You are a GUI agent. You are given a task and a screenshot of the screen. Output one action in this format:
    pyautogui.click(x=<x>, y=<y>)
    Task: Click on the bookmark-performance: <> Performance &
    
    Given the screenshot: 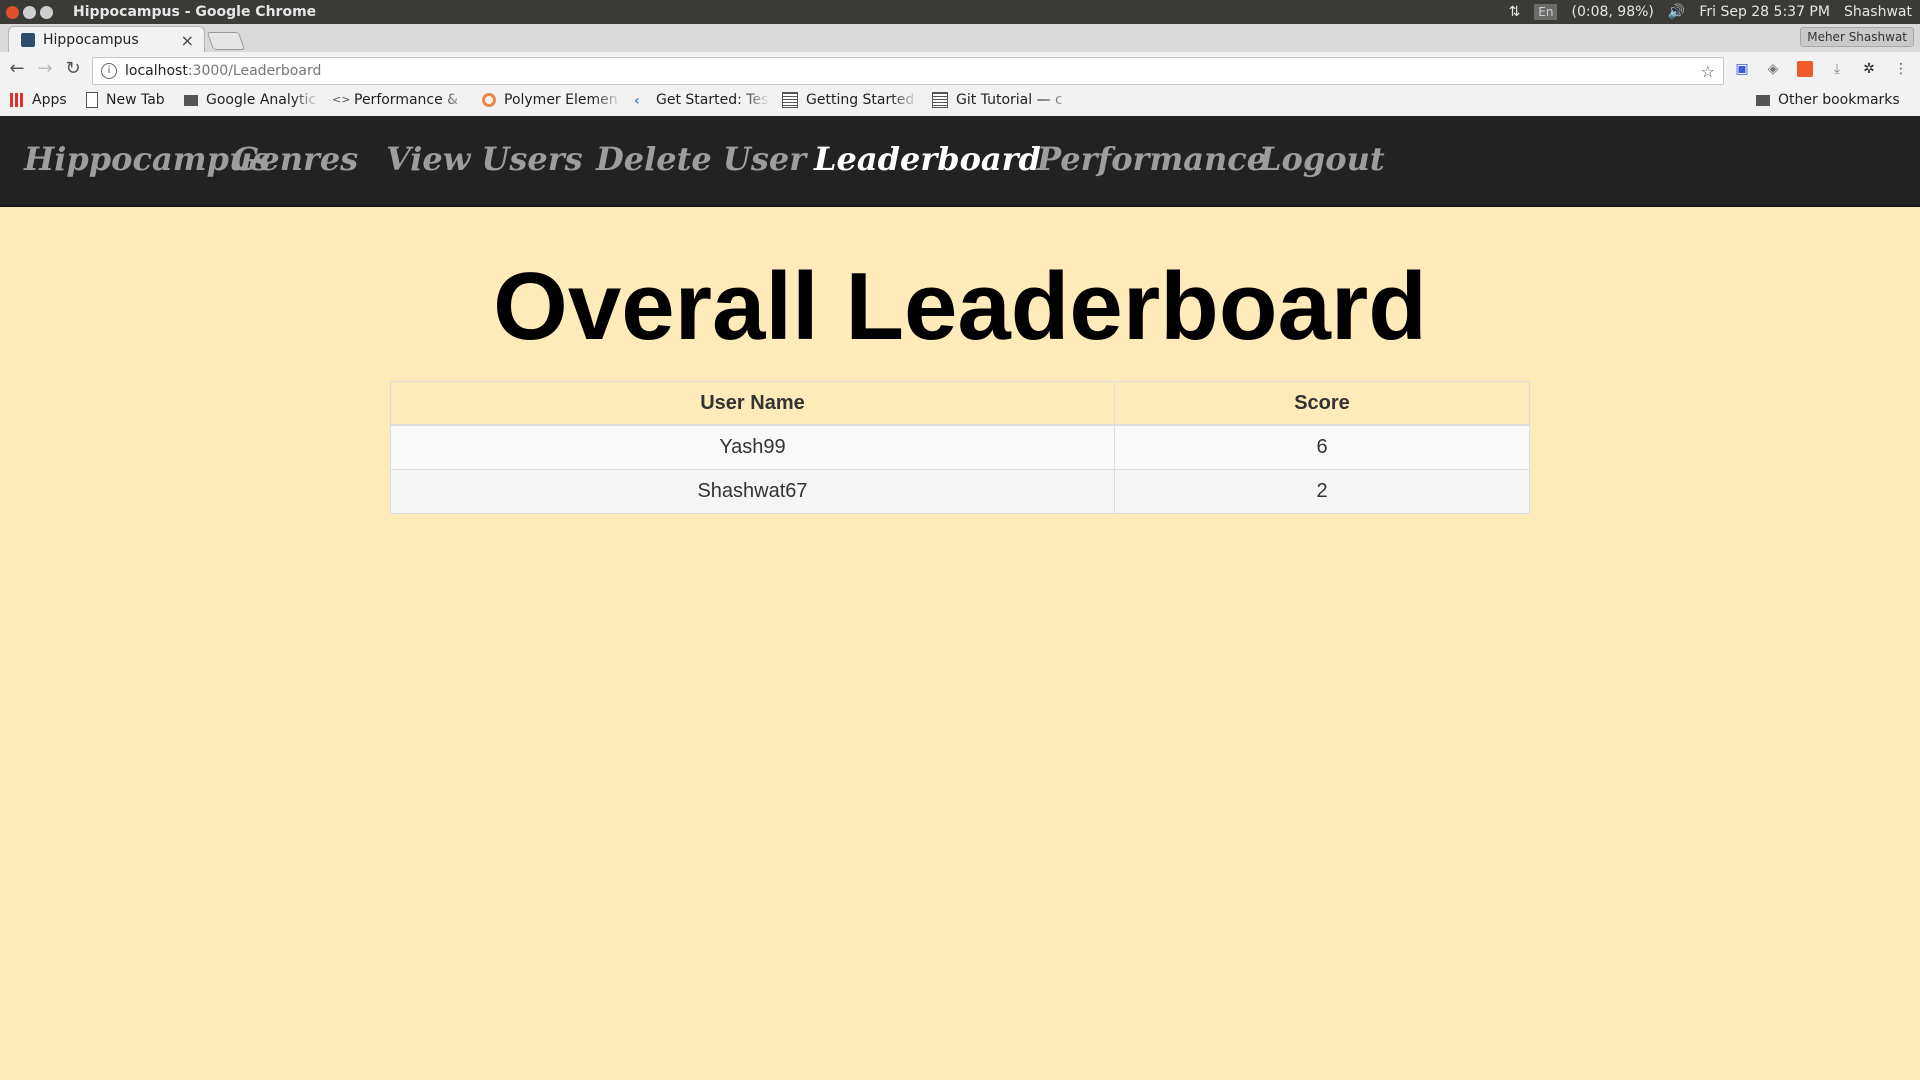 What is the action you would take?
    pyautogui.click(x=400, y=100)
    